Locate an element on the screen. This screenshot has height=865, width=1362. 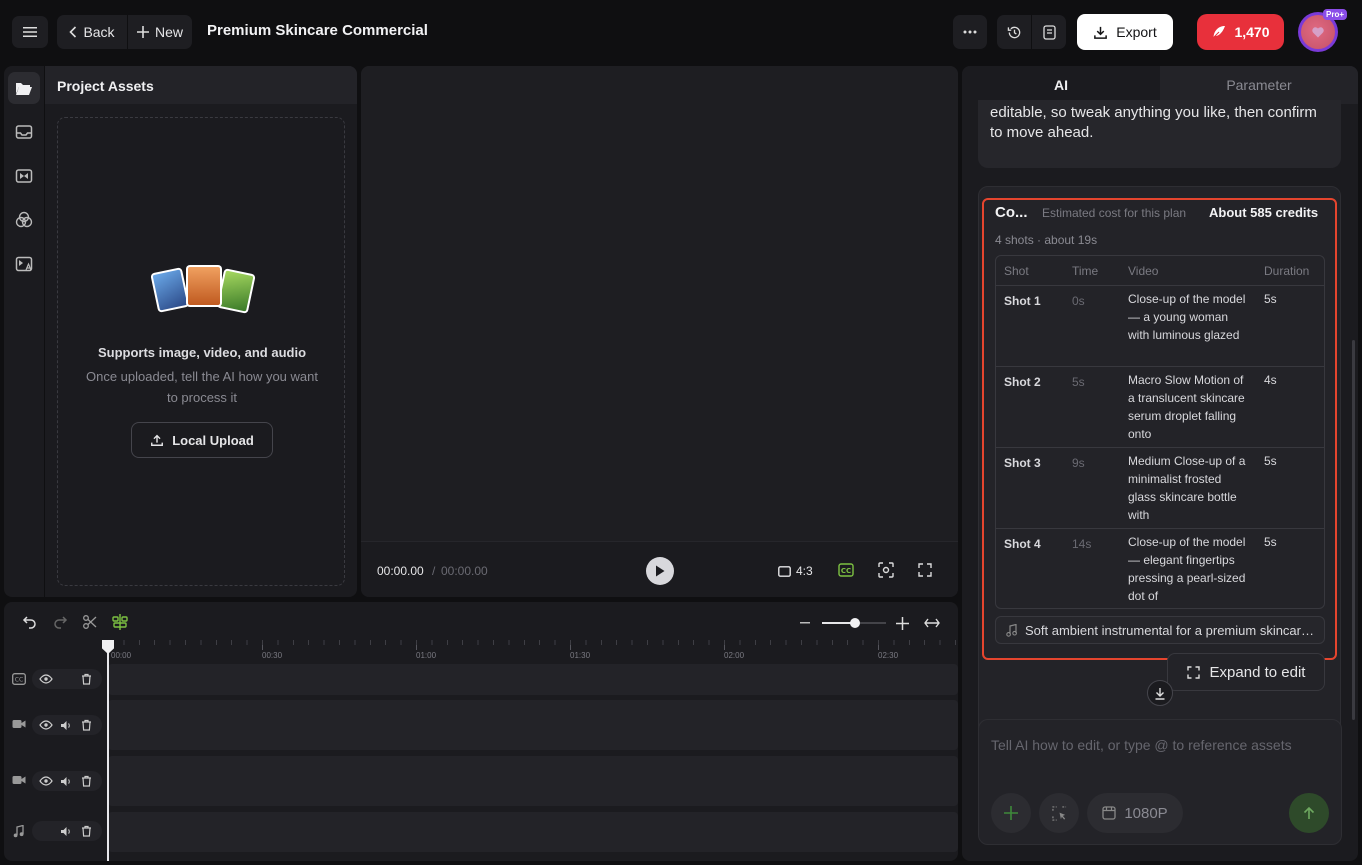
captions-track is located at coordinates (533, 679).